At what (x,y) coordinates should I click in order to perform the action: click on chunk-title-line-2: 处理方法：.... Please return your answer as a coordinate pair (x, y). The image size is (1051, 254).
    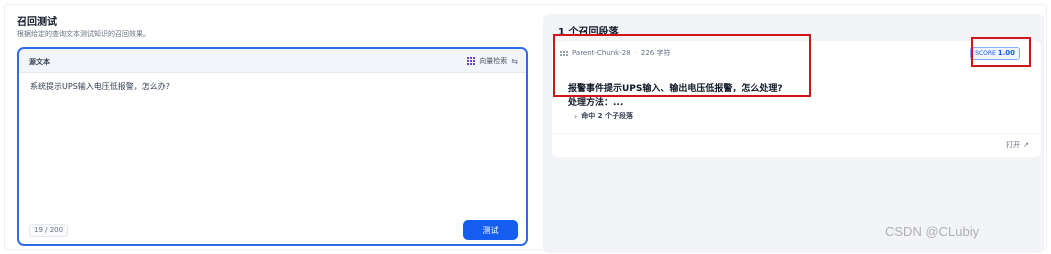
    Looking at the image, I should click on (596, 103).